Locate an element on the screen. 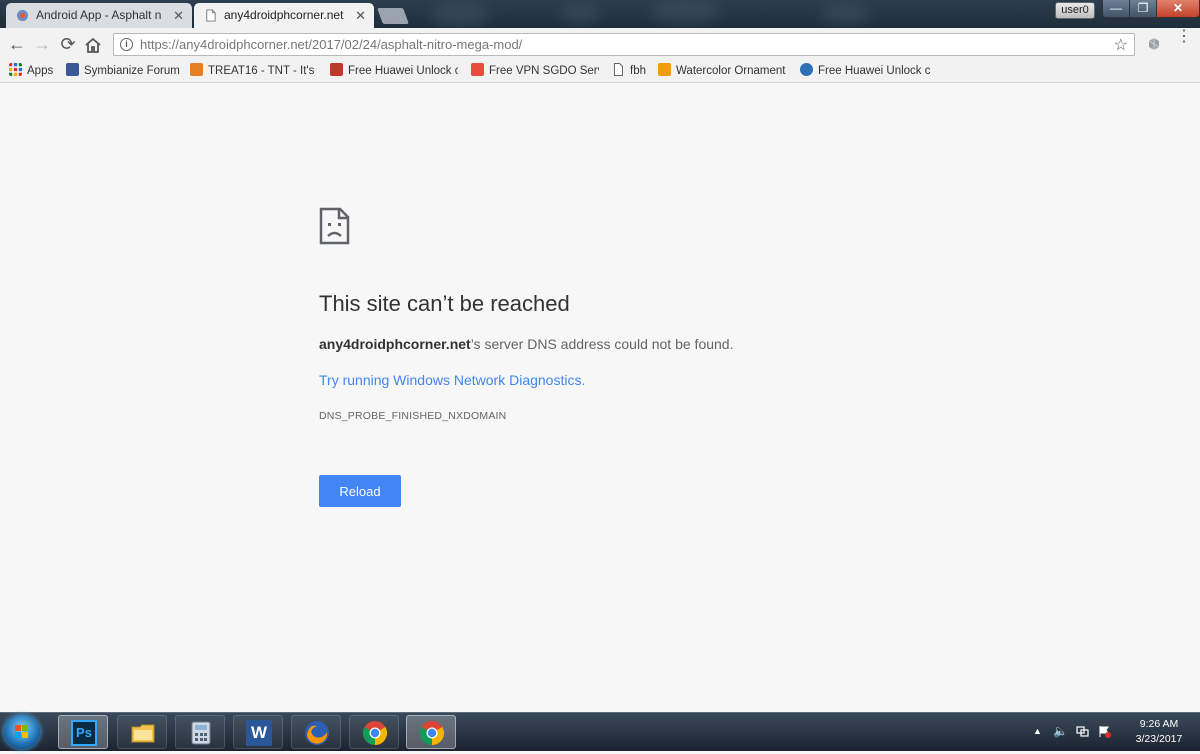  home-icon is located at coordinates (93, 45).